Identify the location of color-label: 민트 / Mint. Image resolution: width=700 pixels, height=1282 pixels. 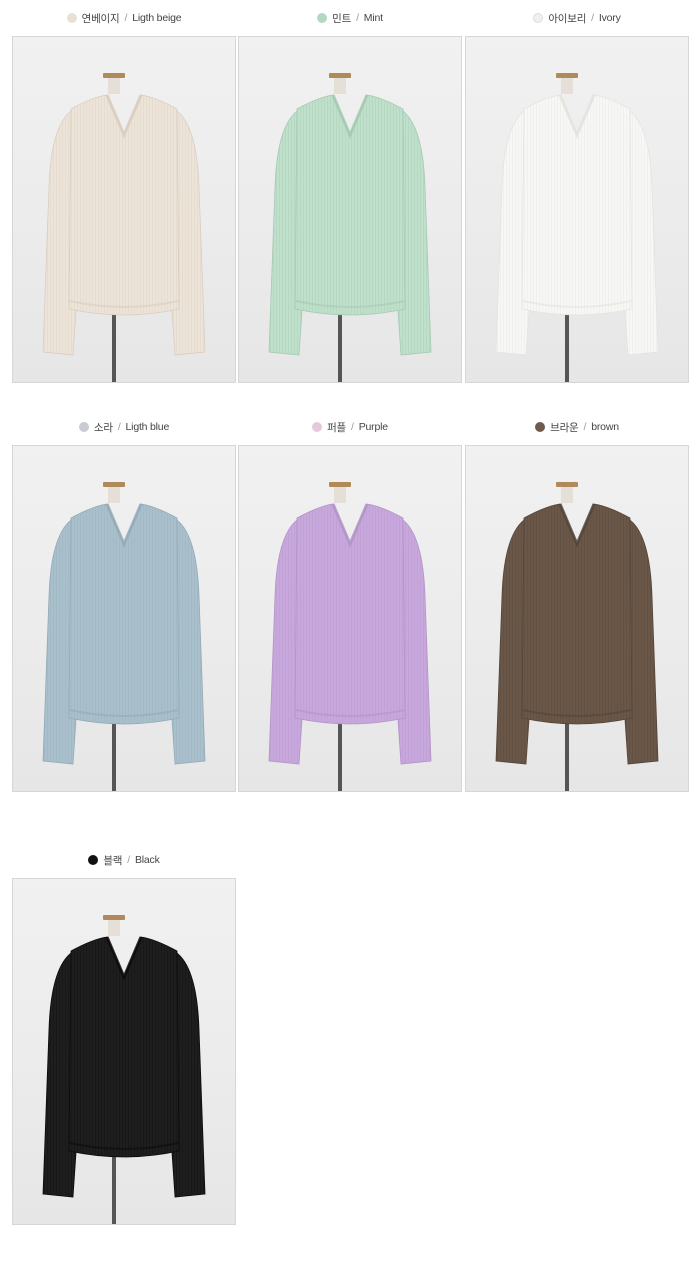
(350, 18).